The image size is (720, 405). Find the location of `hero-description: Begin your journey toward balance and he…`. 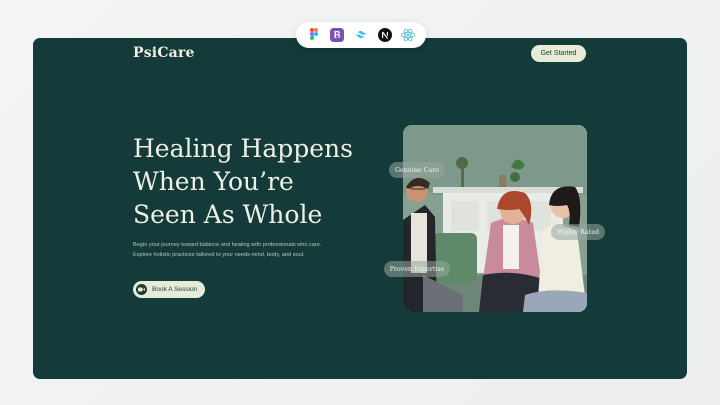

hero-description: Begin your journey toward balance and he… is located at coordinates (253, 250).